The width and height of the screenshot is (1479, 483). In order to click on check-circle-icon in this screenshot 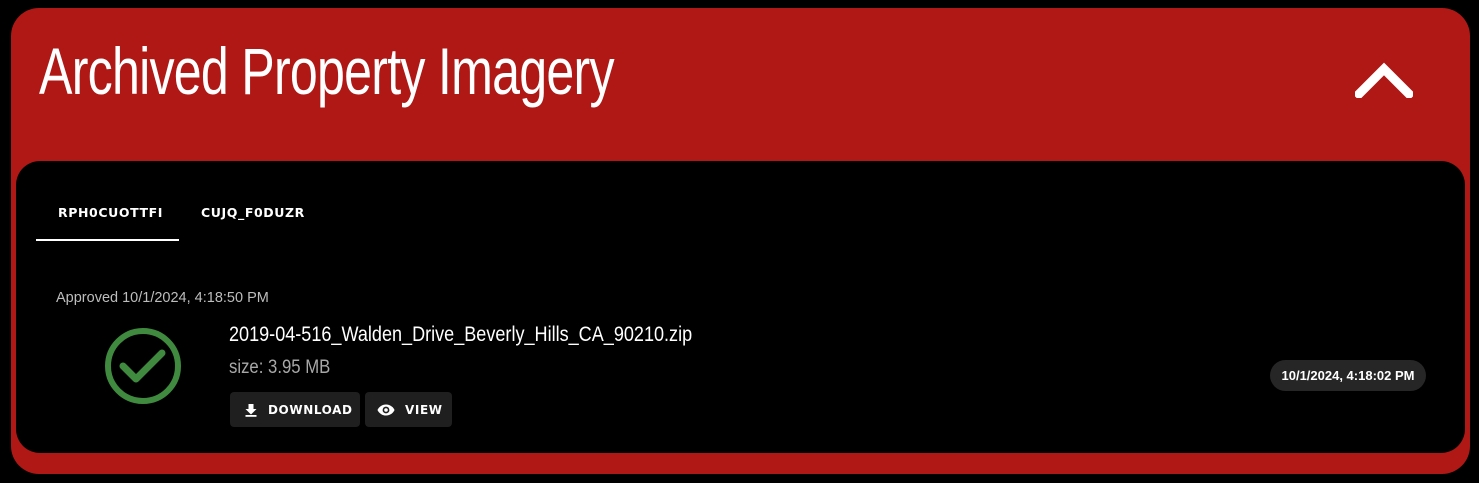, I will do `click(143, 366)`.